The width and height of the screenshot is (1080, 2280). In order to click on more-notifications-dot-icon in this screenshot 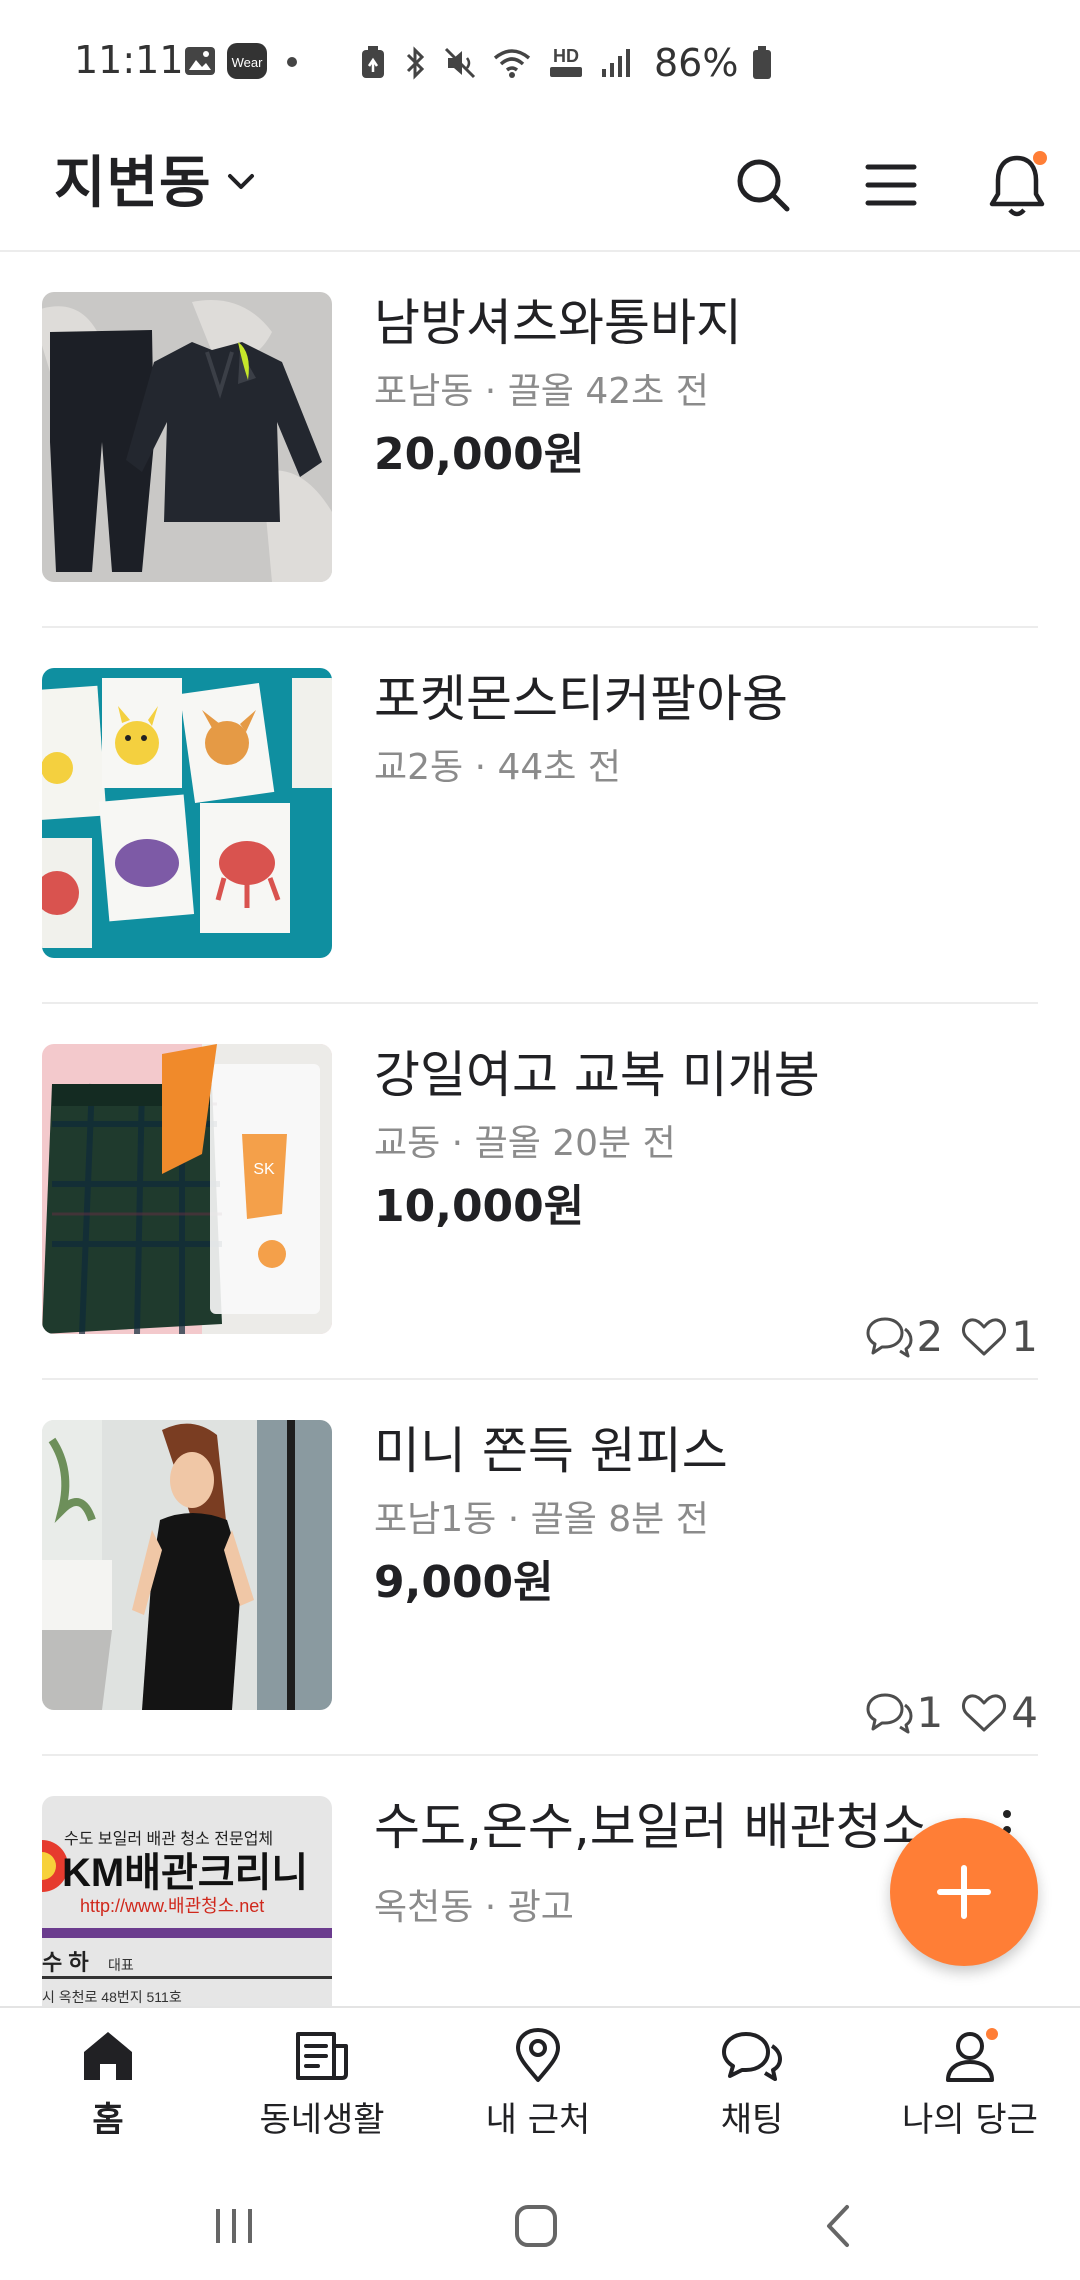, I will do `click(292, 62)`.